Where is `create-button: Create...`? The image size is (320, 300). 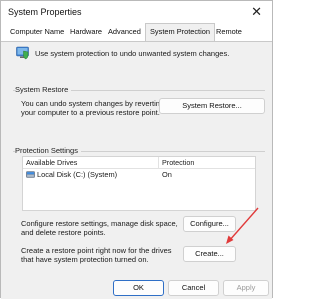
create-button: Create... is located at coordinates (209, 254).